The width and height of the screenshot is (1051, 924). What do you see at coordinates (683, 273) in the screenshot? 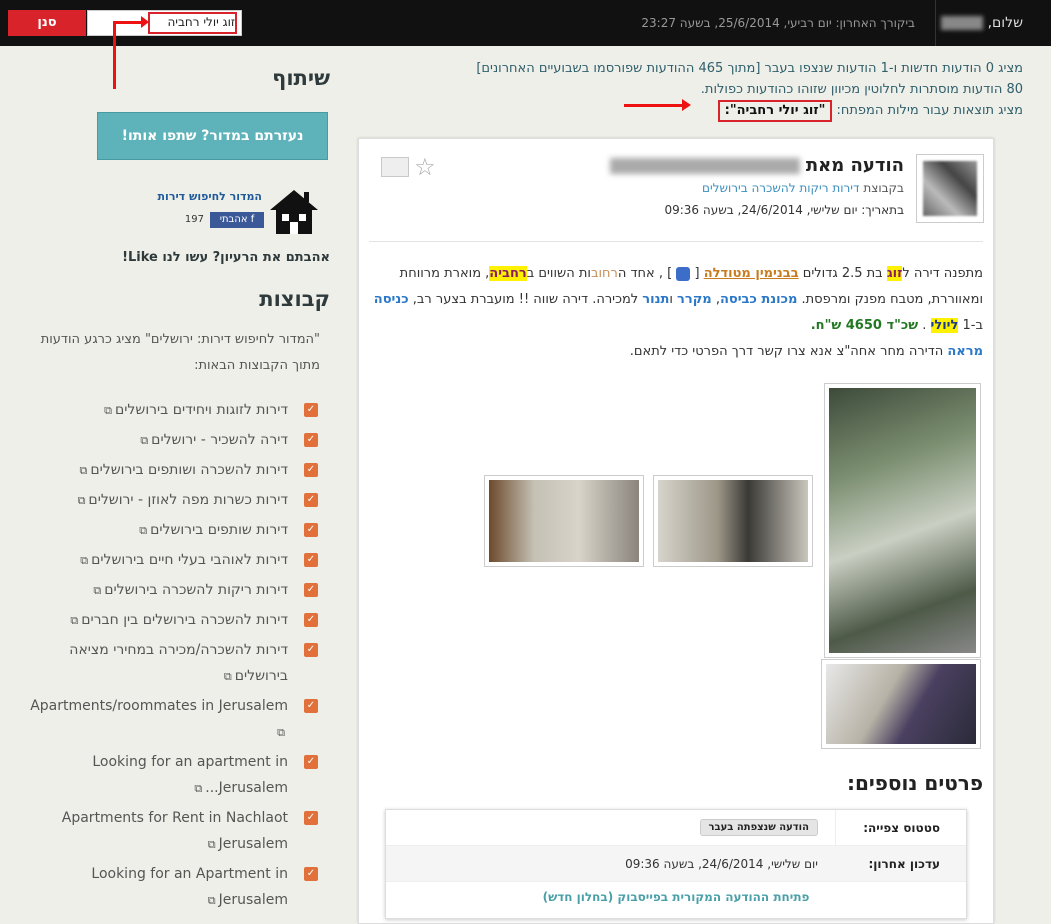
I see `bus-icon` at bounding box center [683, 273].